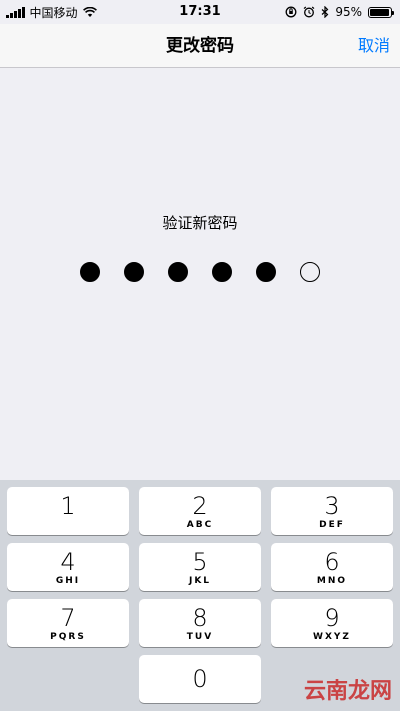  I want to click on key-number: 9, so click(332, 618).